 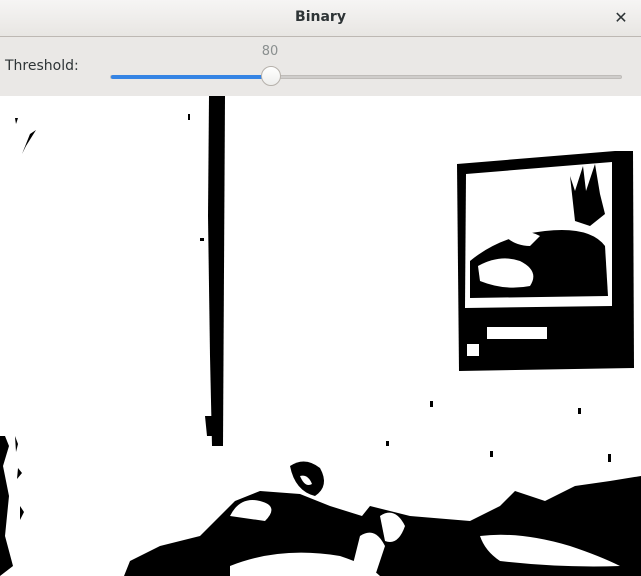 I want to click on threshold-slider-handle, so click(x=270, y=76).